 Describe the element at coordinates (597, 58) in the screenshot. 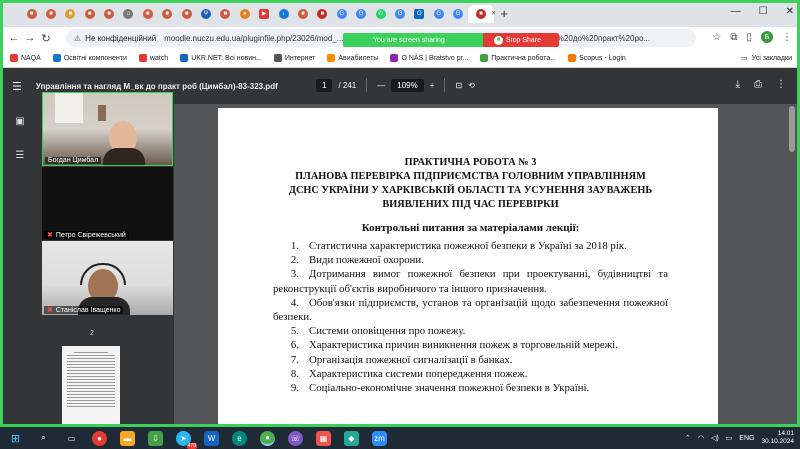

I see `bookmark: Scopus - Login` at that location.